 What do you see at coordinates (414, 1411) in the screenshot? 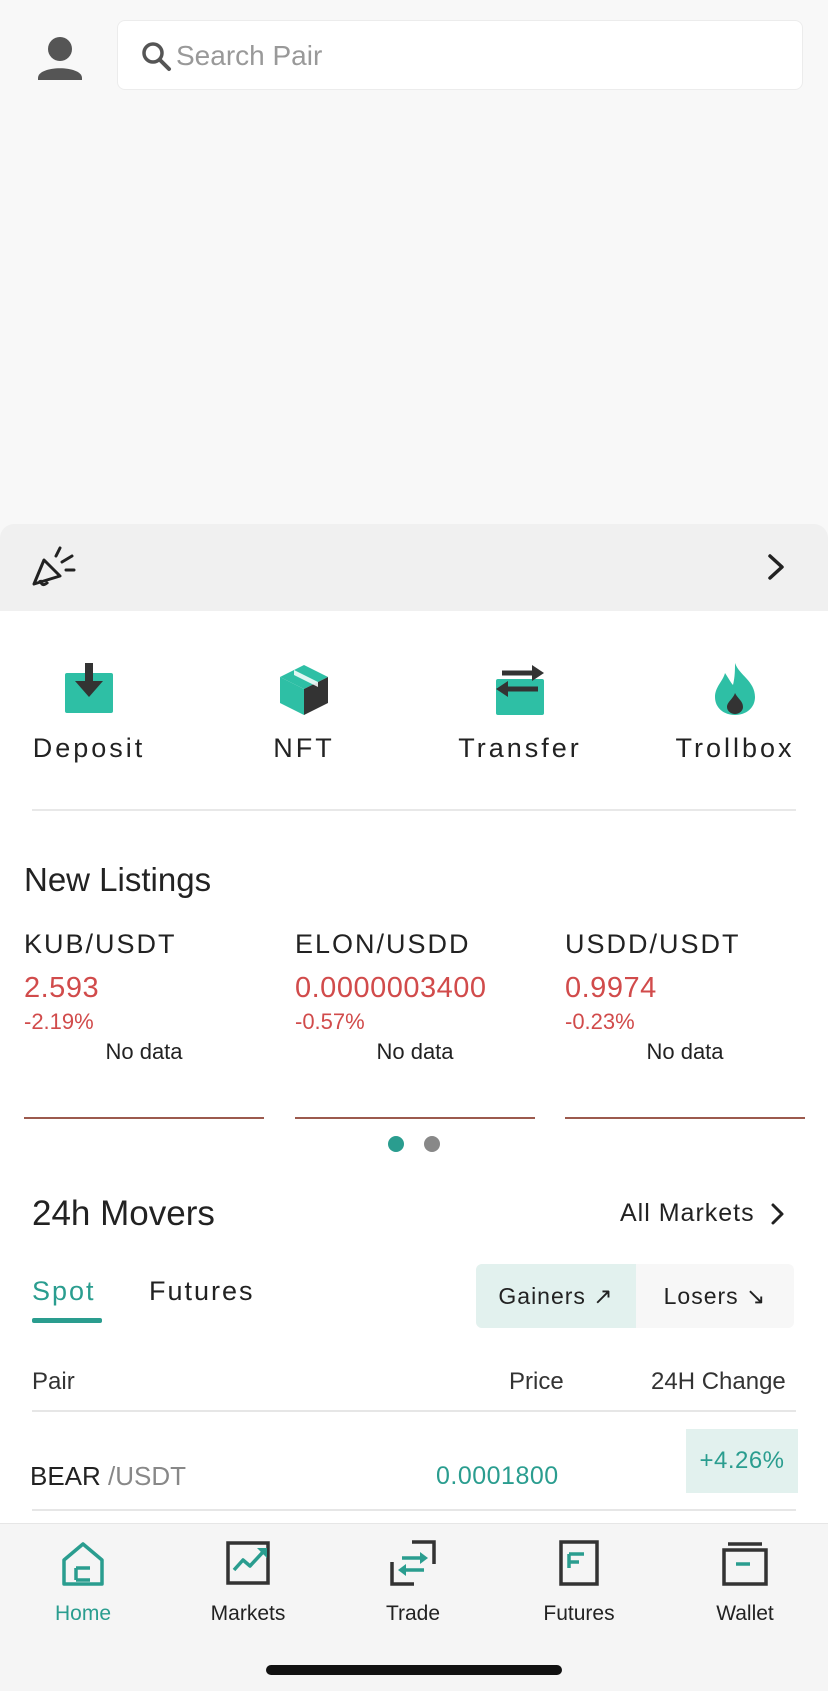
I see `table-header-divider` at bounding box center [414, 1411].